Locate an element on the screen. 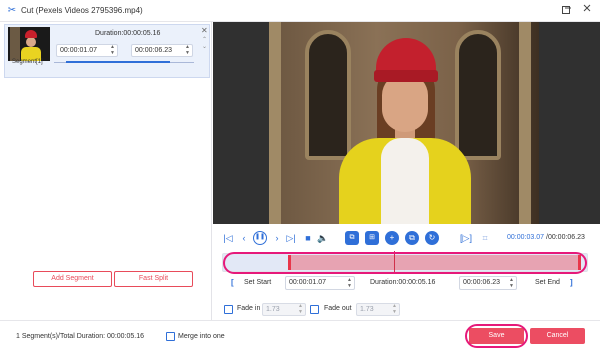 The image size is (600, 356). volume-icon: 🔈 is located at coordinates (323, 238).